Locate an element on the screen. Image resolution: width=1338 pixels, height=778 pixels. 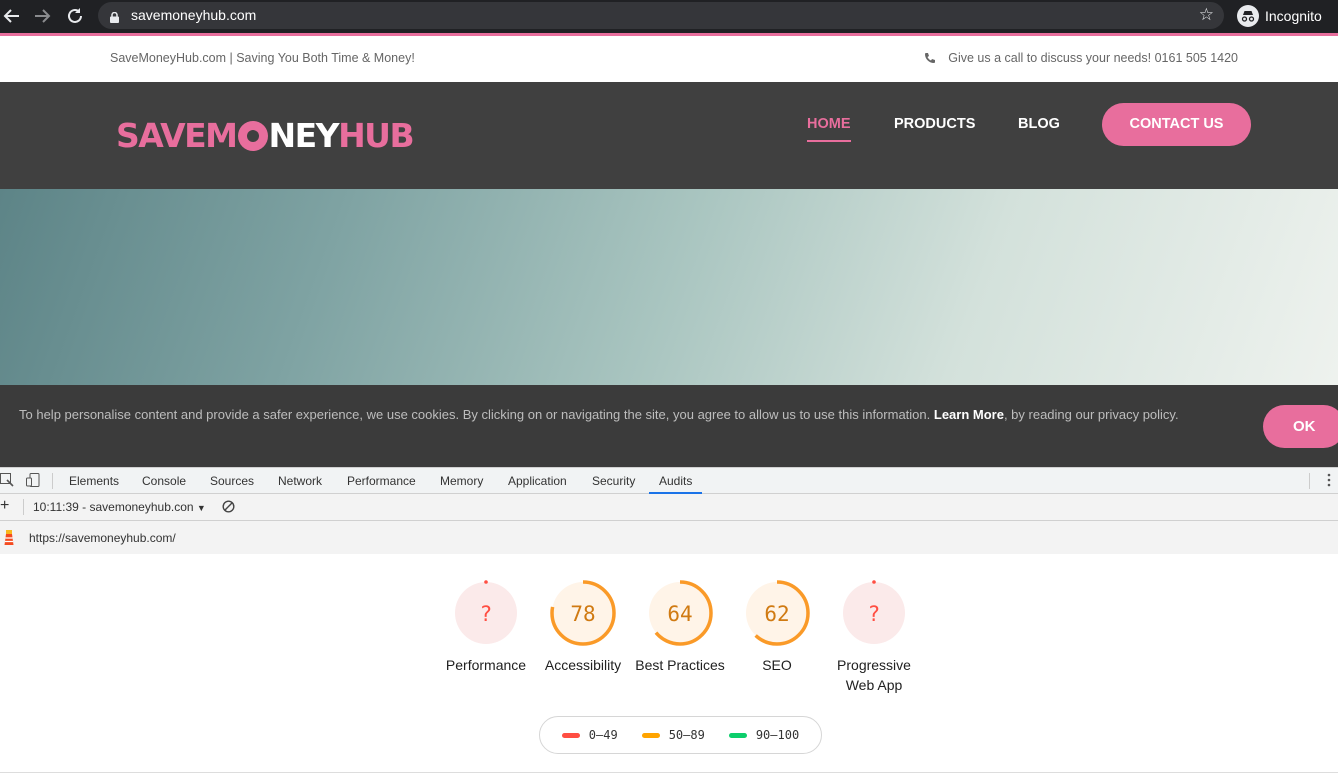
tab-performance: Performance is located at coordinates (381, 481).